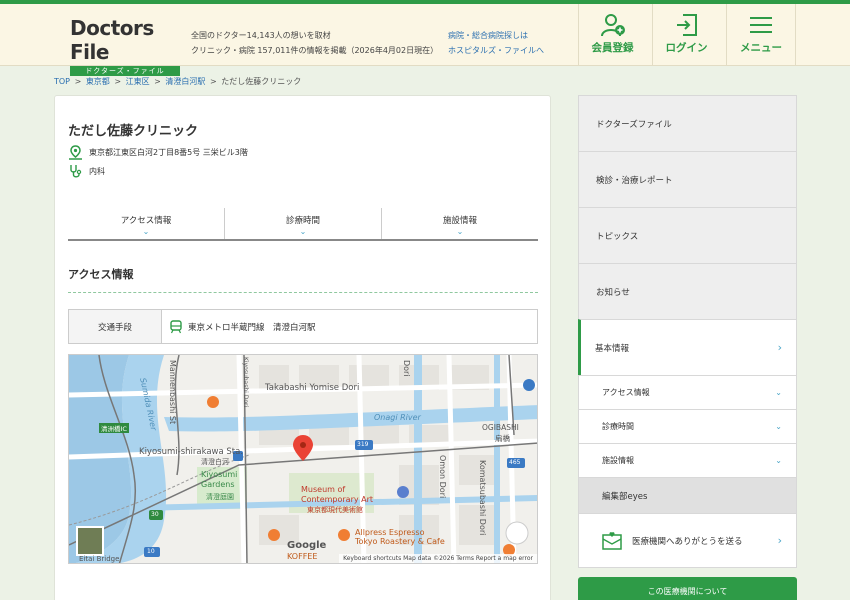 This screenshot has height=600, width=850. Describe the element at coordinates (303, 292) in the screenshot. I see `section-divider` at that location.